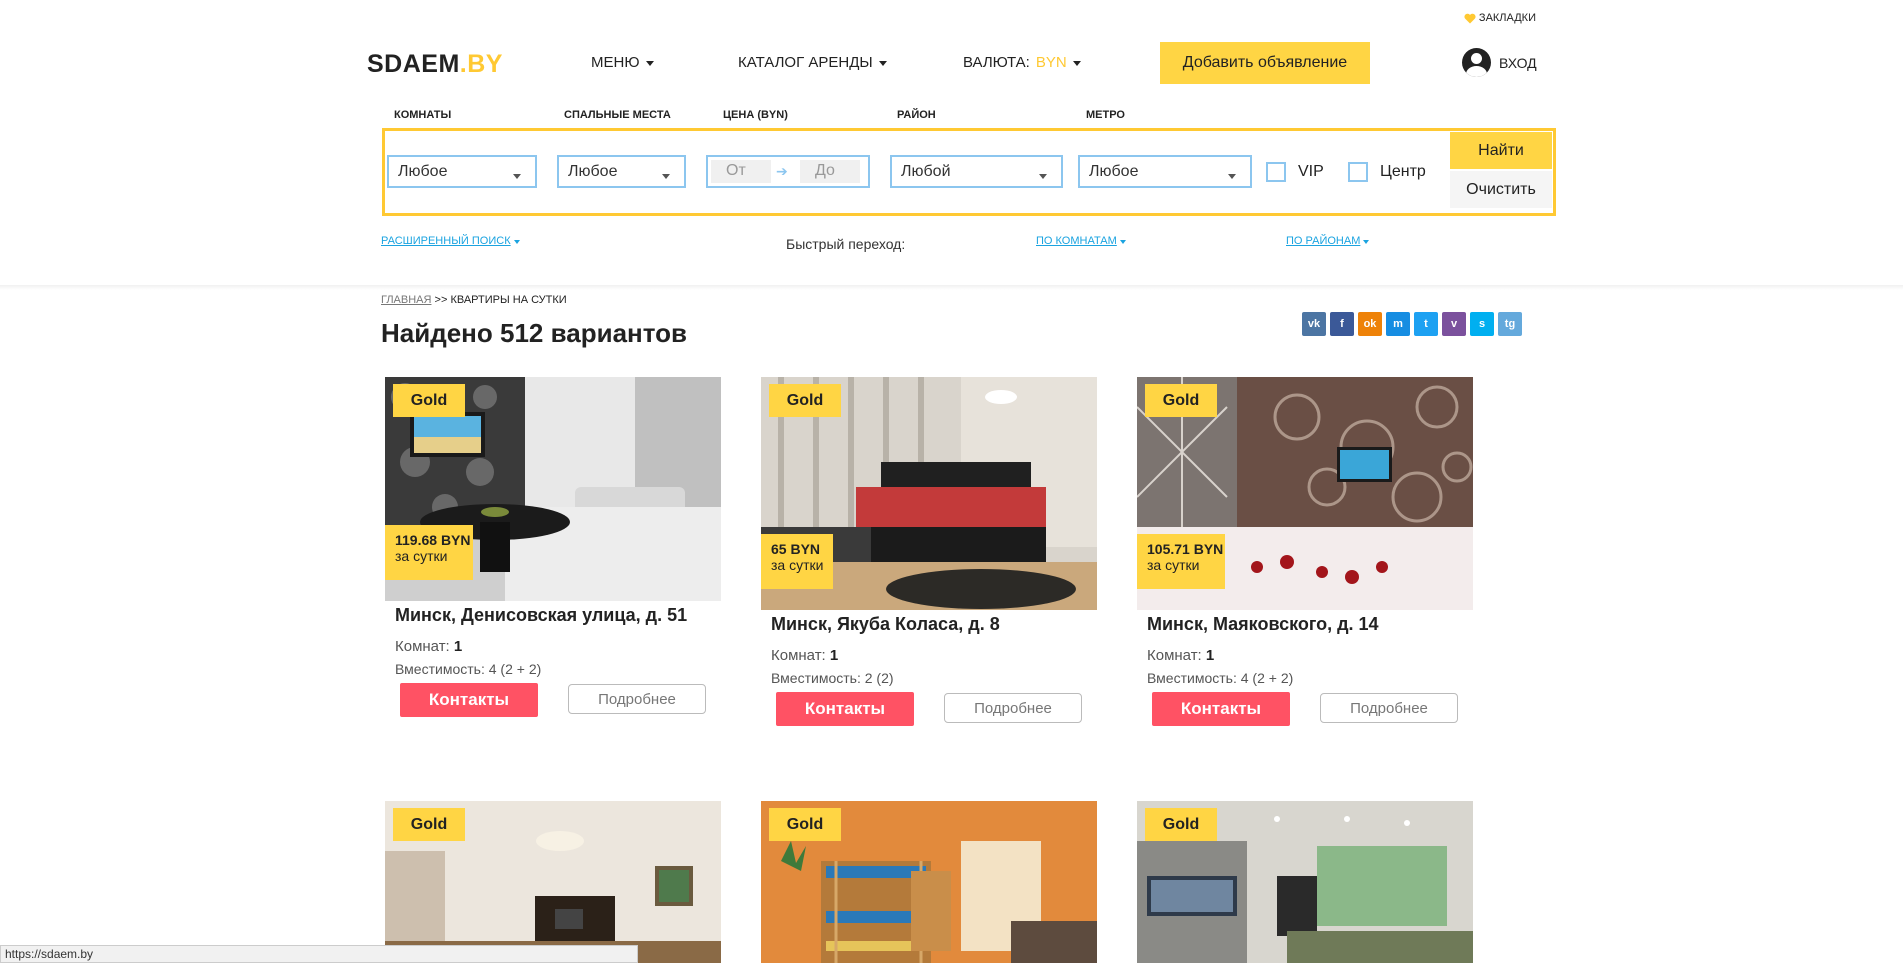 Image resolution: width=1903 pixels, height=963 pixels. I want to click on logo: SDAEM.BY, so click(435, 64).